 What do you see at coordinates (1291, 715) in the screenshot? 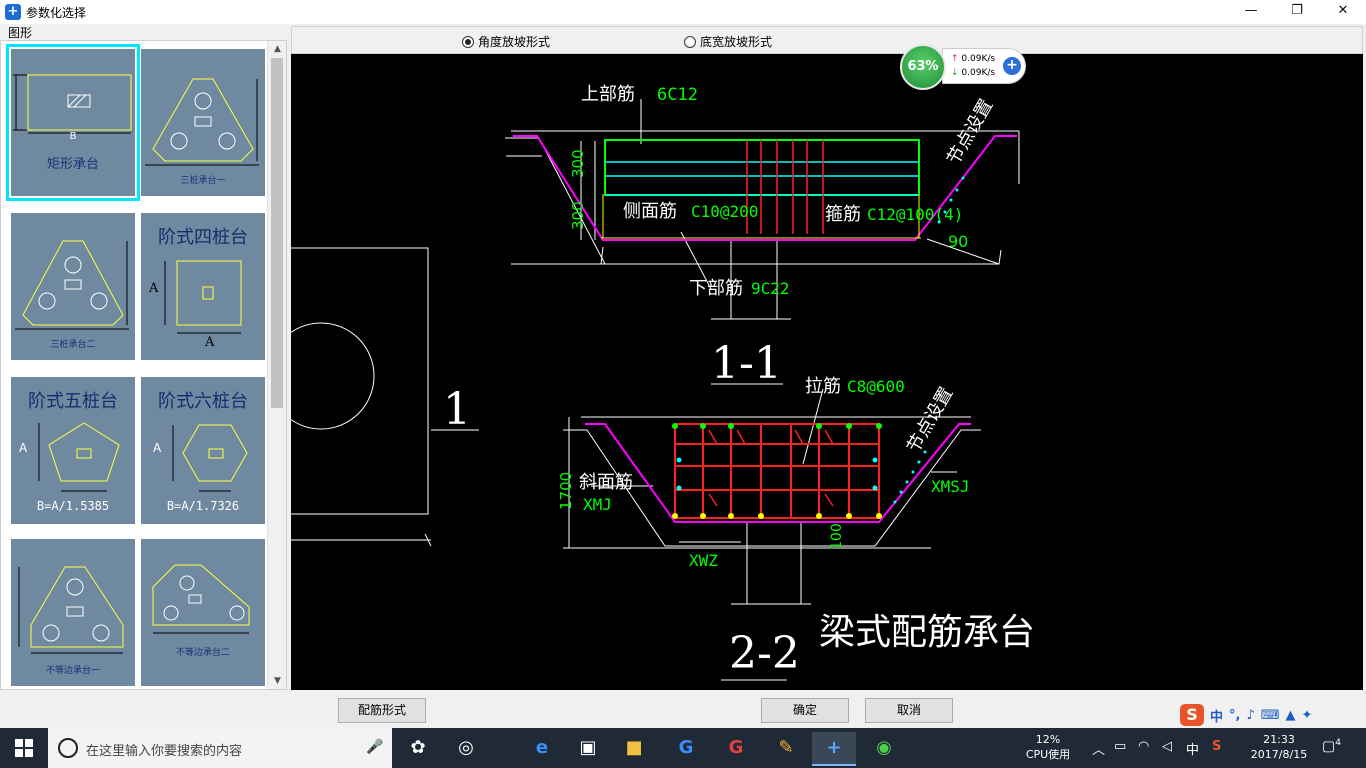
I see `ime-skin-icon: ▲` at bounding box center [1291, 715].